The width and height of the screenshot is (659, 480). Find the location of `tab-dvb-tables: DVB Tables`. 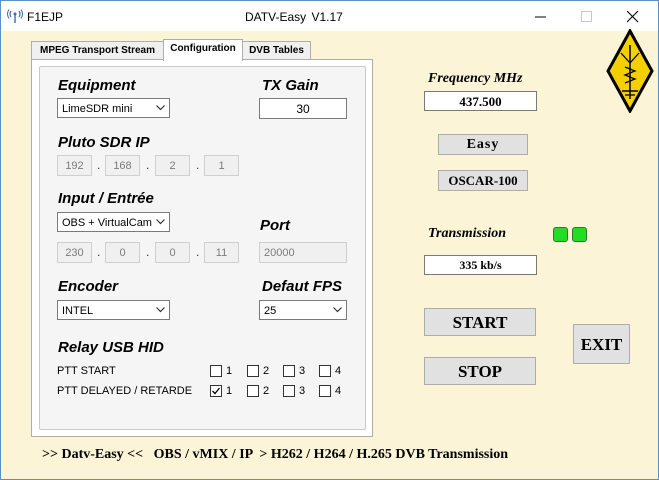

tab-dvb-tables: DVB Tables is located at coordinates (276, 51).